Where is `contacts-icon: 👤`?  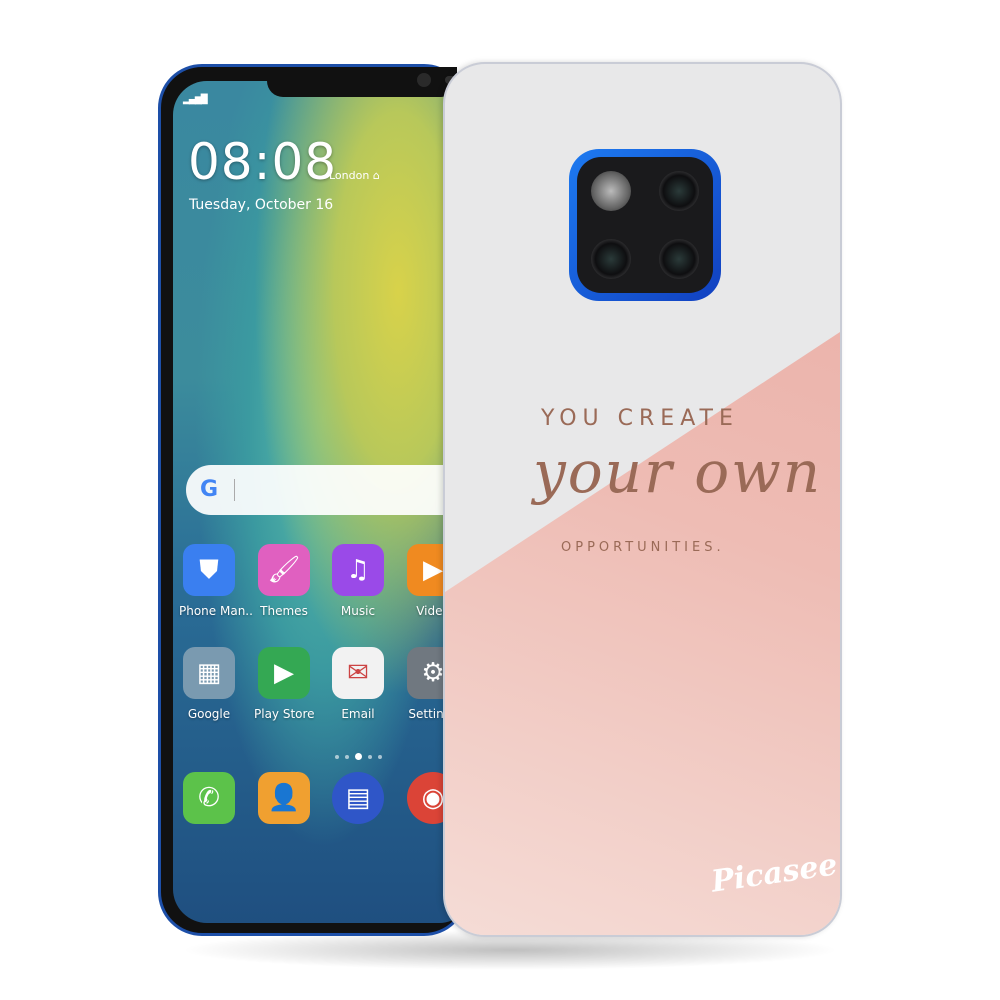
contacts-icon: 👤 is located at coordinates (284, 798).